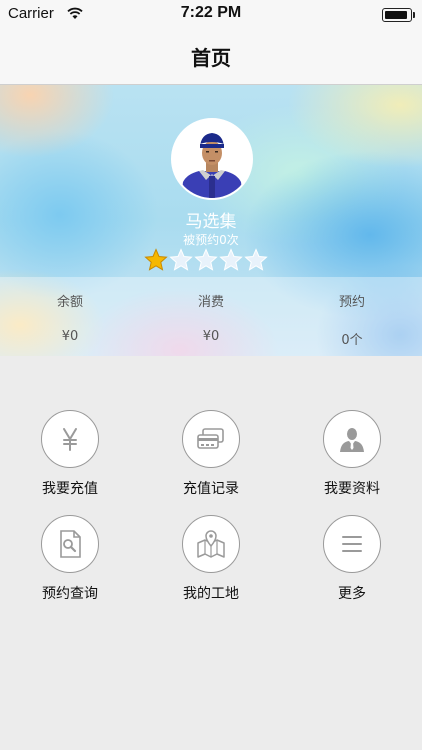  I want to click on menu-my-profile-label: 我要资料, so click(352, 489).